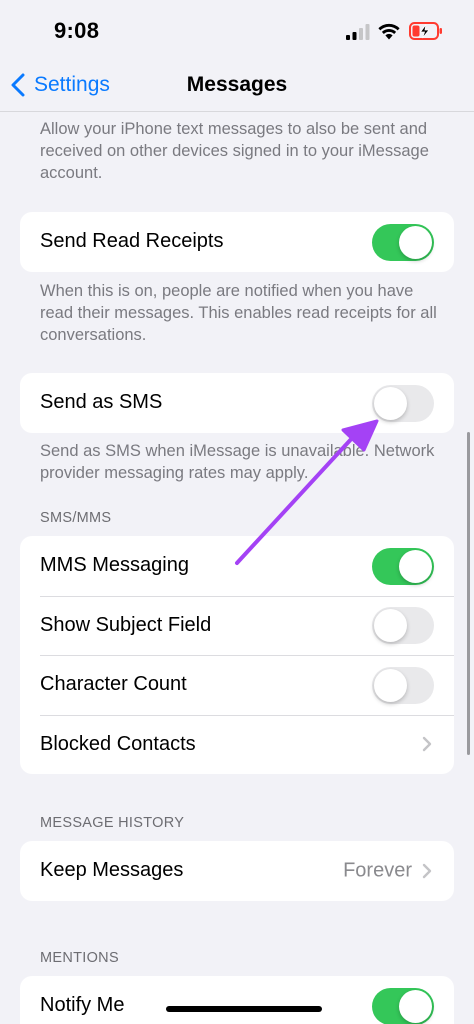  I want to click on mms-messaging-label: MMS Messaging, so click(114, 565).